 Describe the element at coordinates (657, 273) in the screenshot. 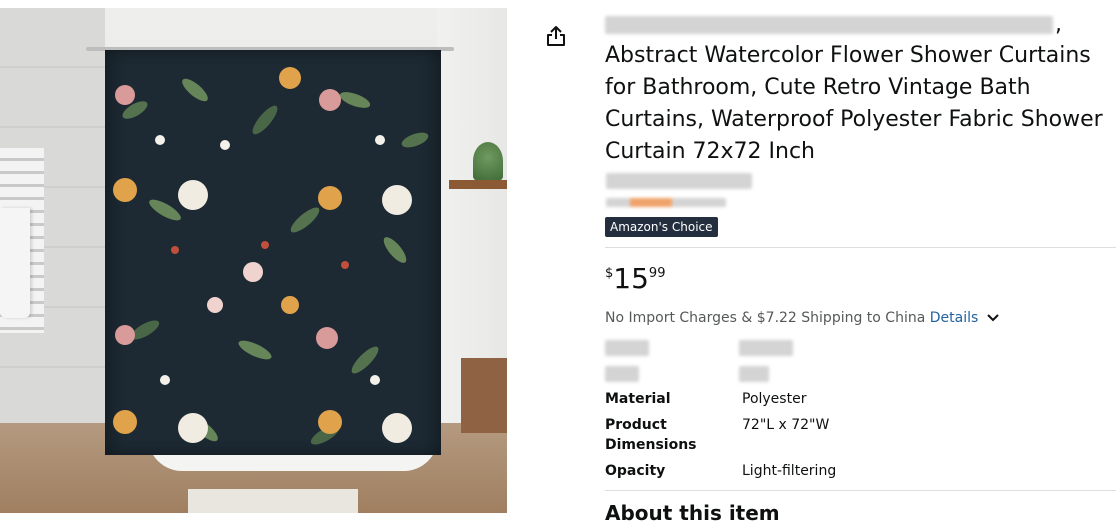

I see `price-fraction: 99` at that location.